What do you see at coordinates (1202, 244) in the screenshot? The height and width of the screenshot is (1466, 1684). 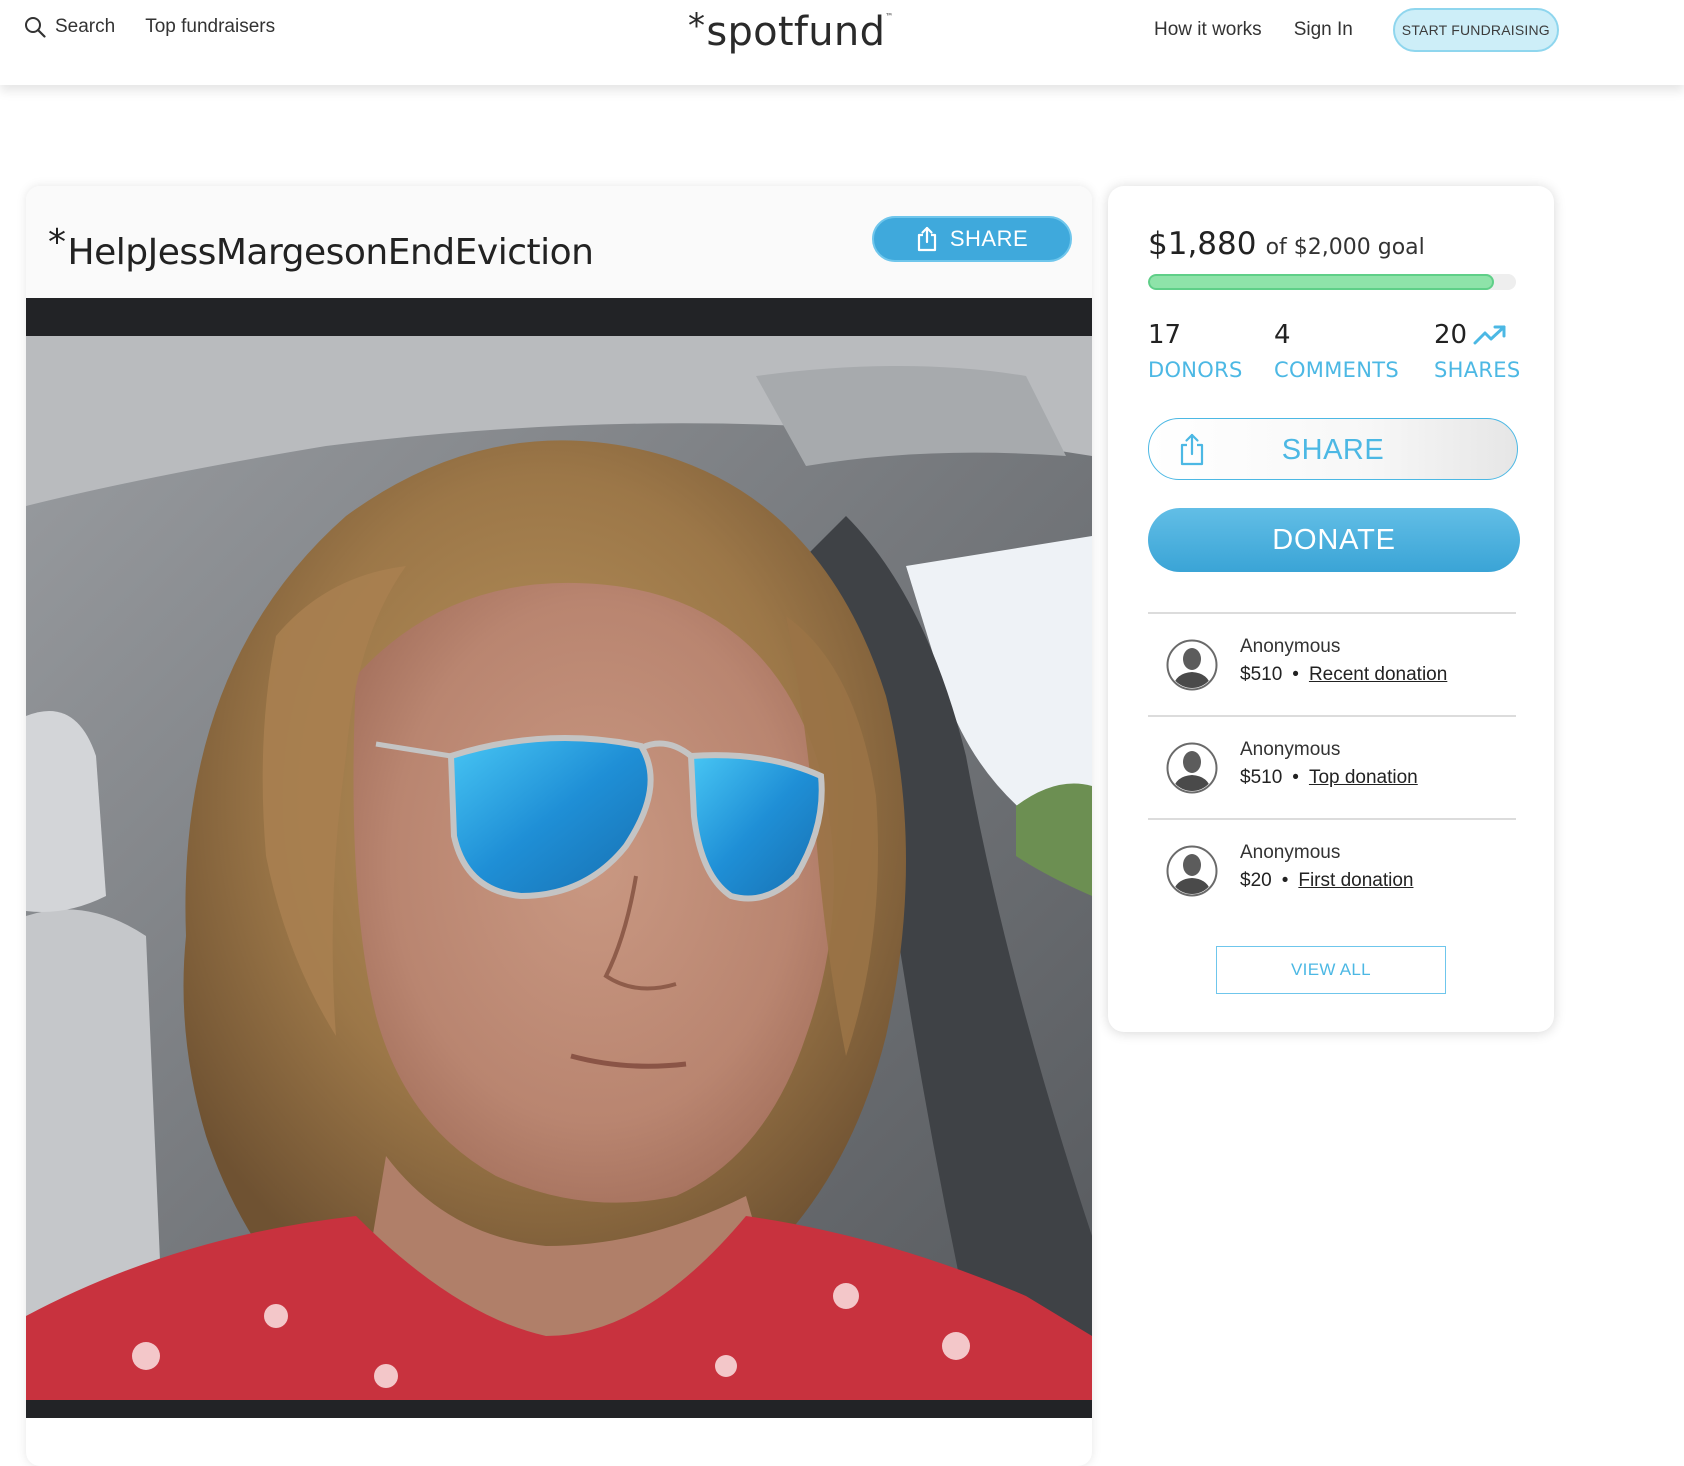 I see `raised-amount: $1,880` at bounding box center [1202, 244].